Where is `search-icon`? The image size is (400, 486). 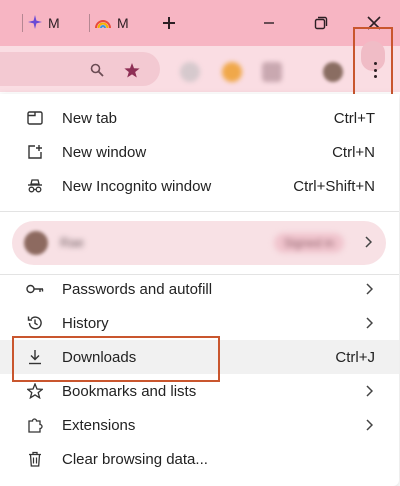
search-icon is located at coordinates (97, 72).